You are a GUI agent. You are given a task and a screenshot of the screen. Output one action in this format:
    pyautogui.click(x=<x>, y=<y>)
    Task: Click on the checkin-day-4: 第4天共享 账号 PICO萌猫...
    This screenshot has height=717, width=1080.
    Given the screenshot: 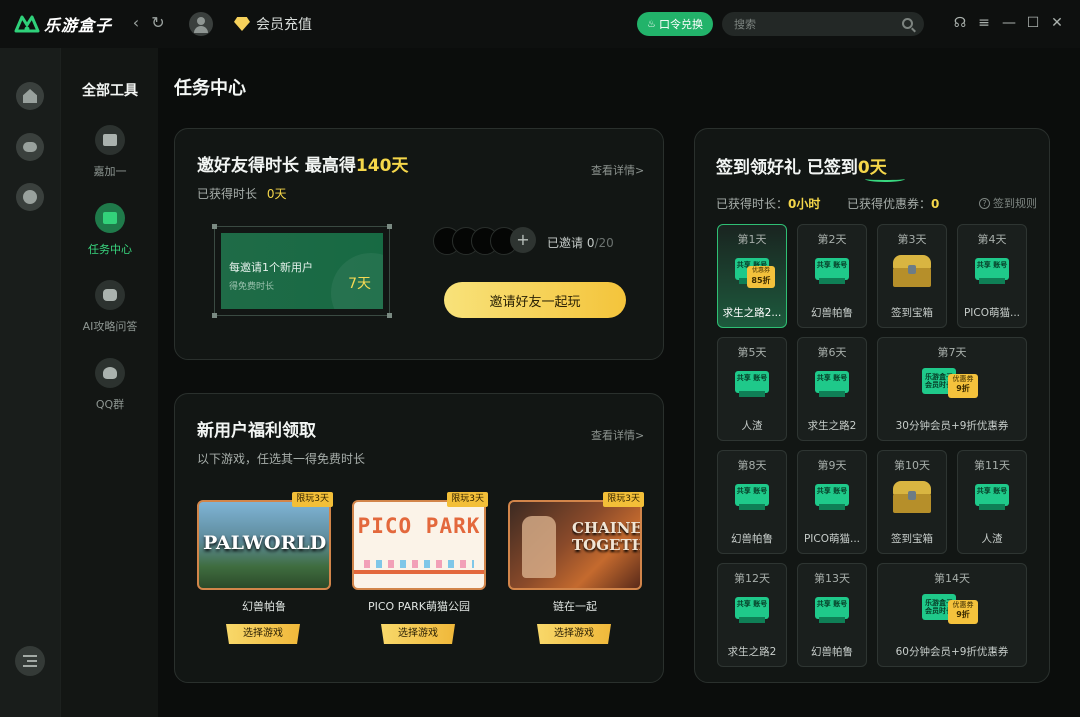 What is the action you would take?
    pyautogui.click(x=992, y=276)
    